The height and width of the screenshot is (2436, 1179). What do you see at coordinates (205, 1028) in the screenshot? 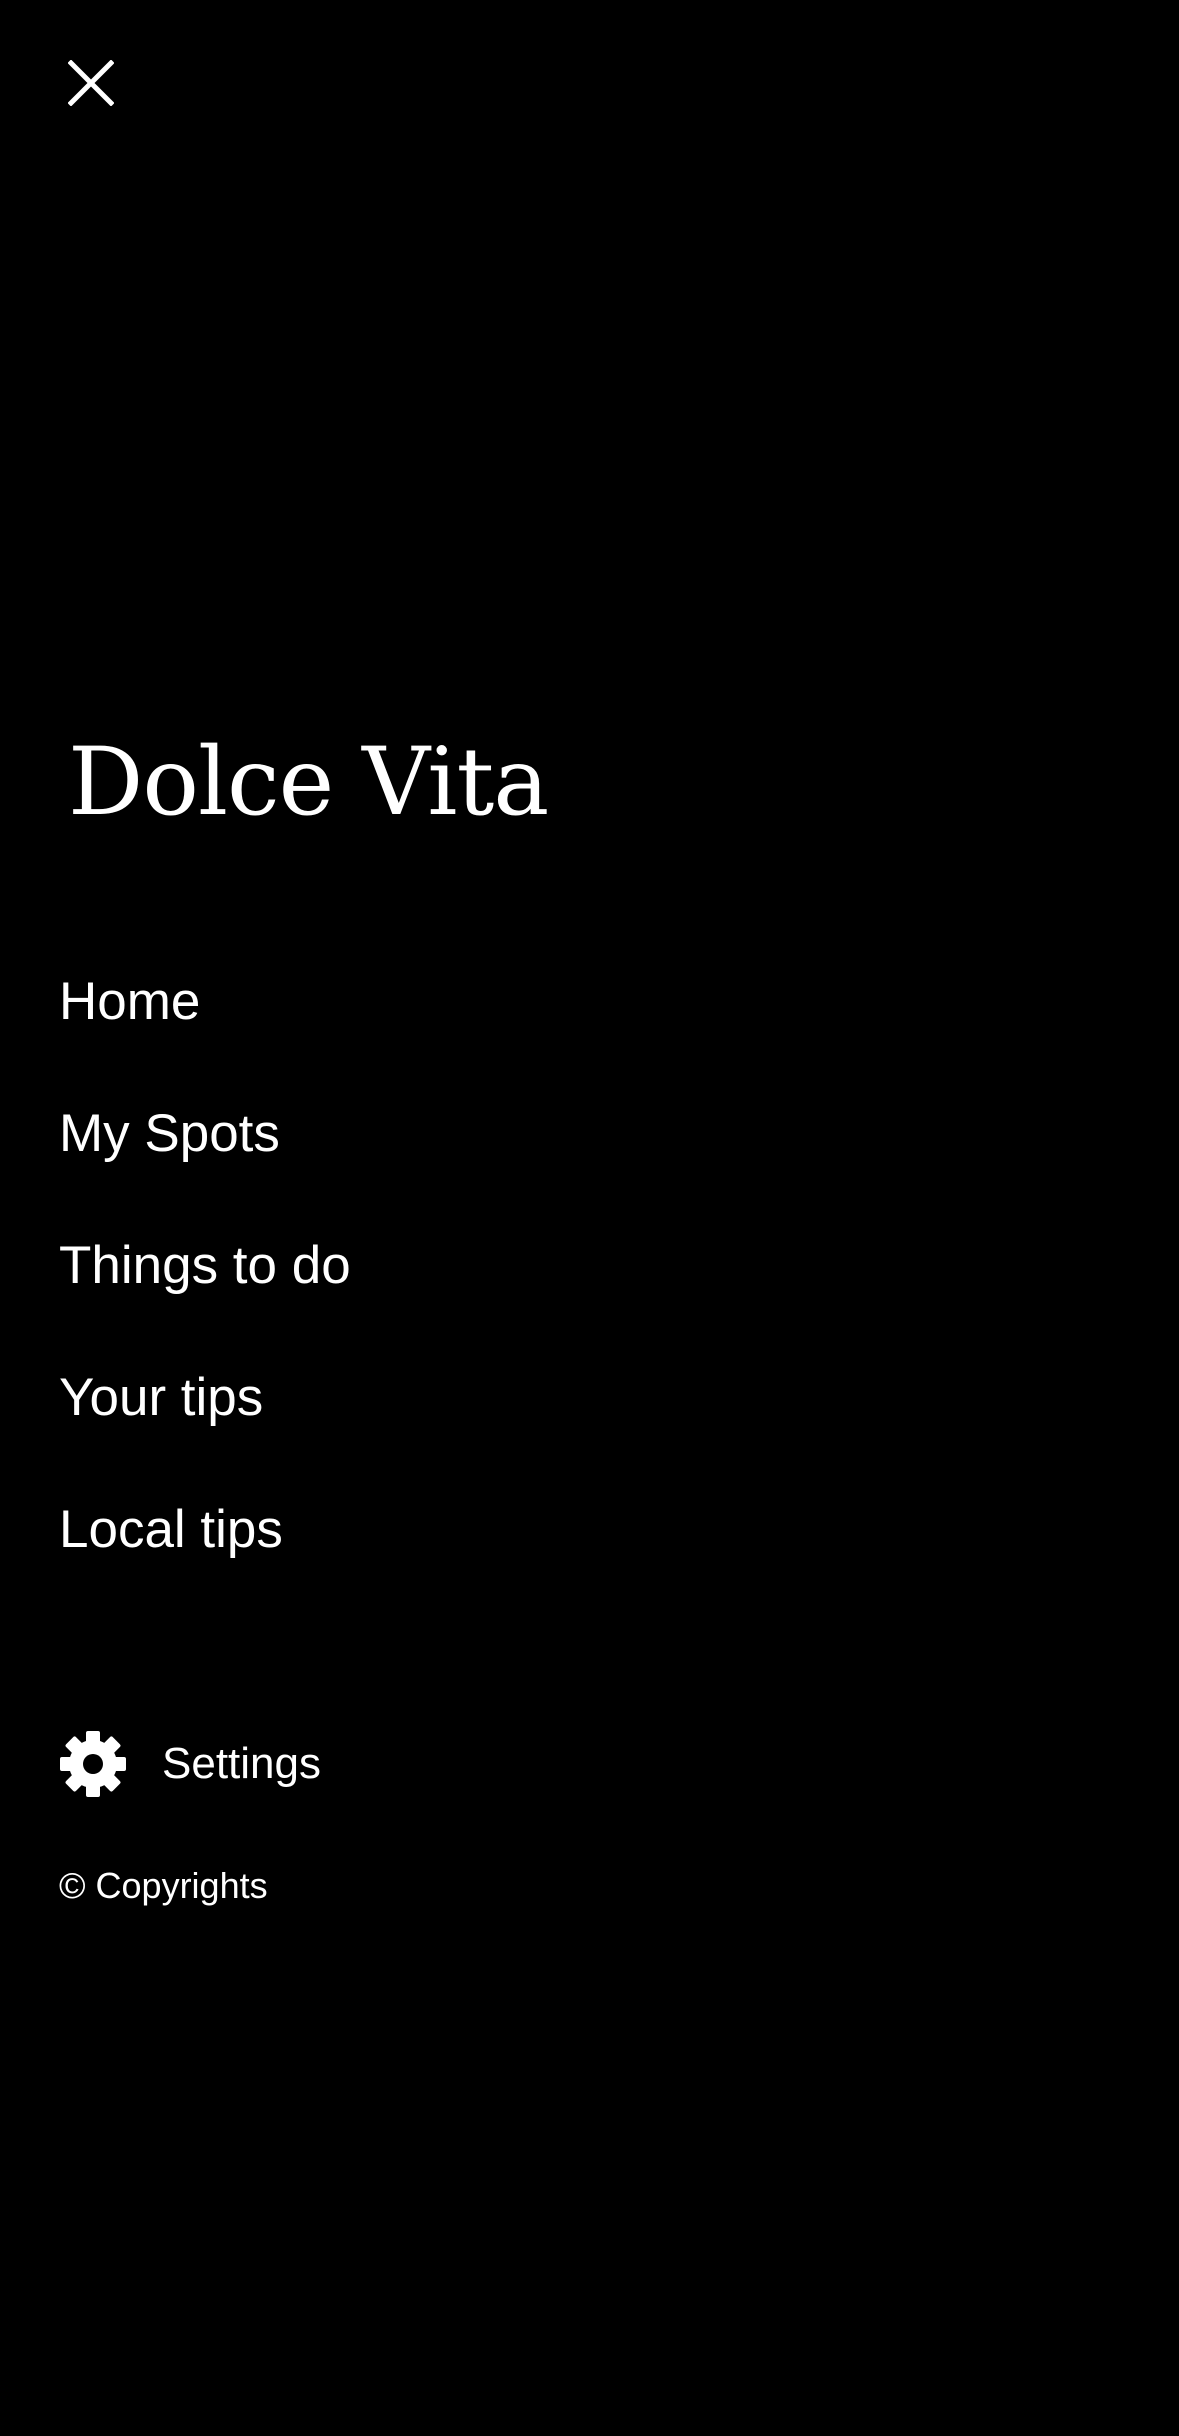
I see `nav-item-home: Home` at bounding box center [205, 1028].